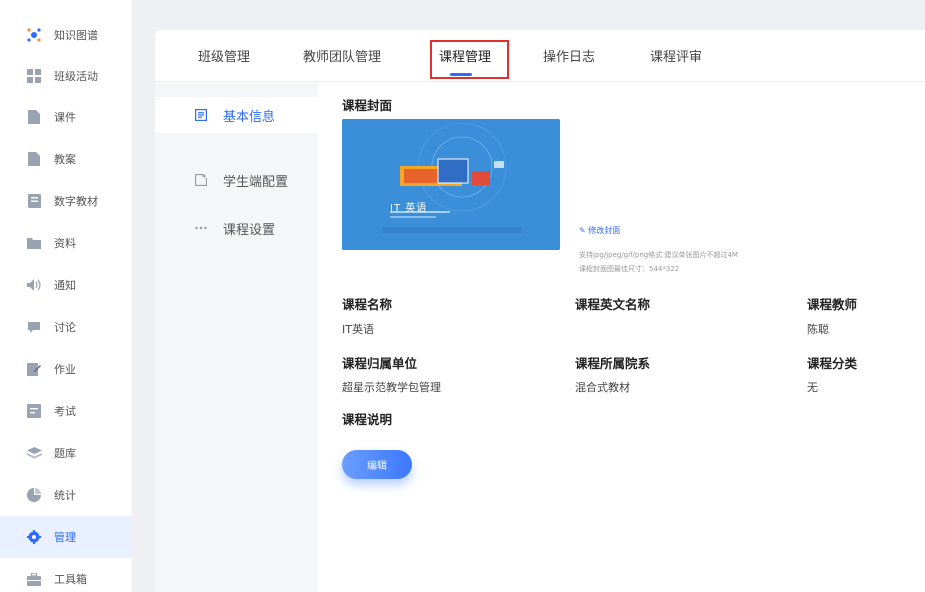 This screenshot has width=925, height=592. I want to click on sidebar-item-class-activity: 班级活动, so click(66, 76).